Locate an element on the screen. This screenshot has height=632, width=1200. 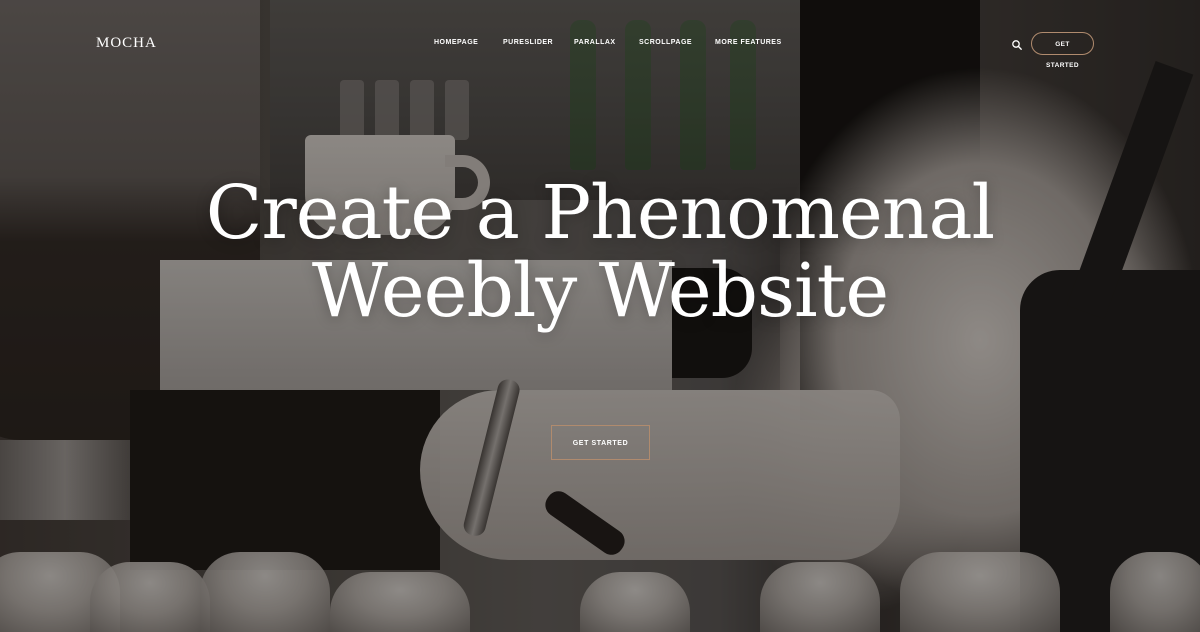
nav-item-parallax: PARALLAX is located at coordinates (595, 42).